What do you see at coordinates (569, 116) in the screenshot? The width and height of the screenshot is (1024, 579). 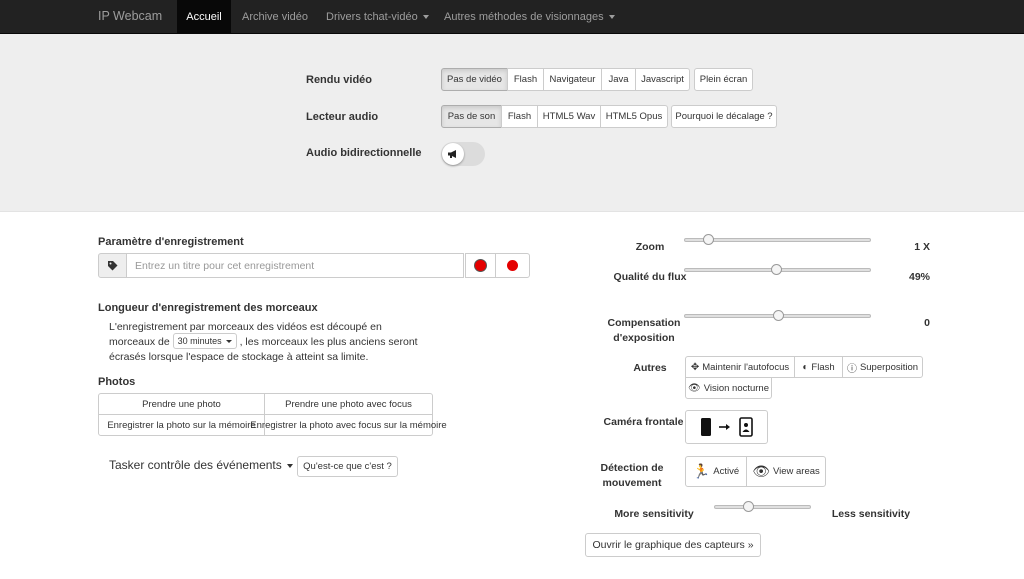 I see `audio-html5-wav-button: HTML5 Wav` at bounding box center [569, 116].